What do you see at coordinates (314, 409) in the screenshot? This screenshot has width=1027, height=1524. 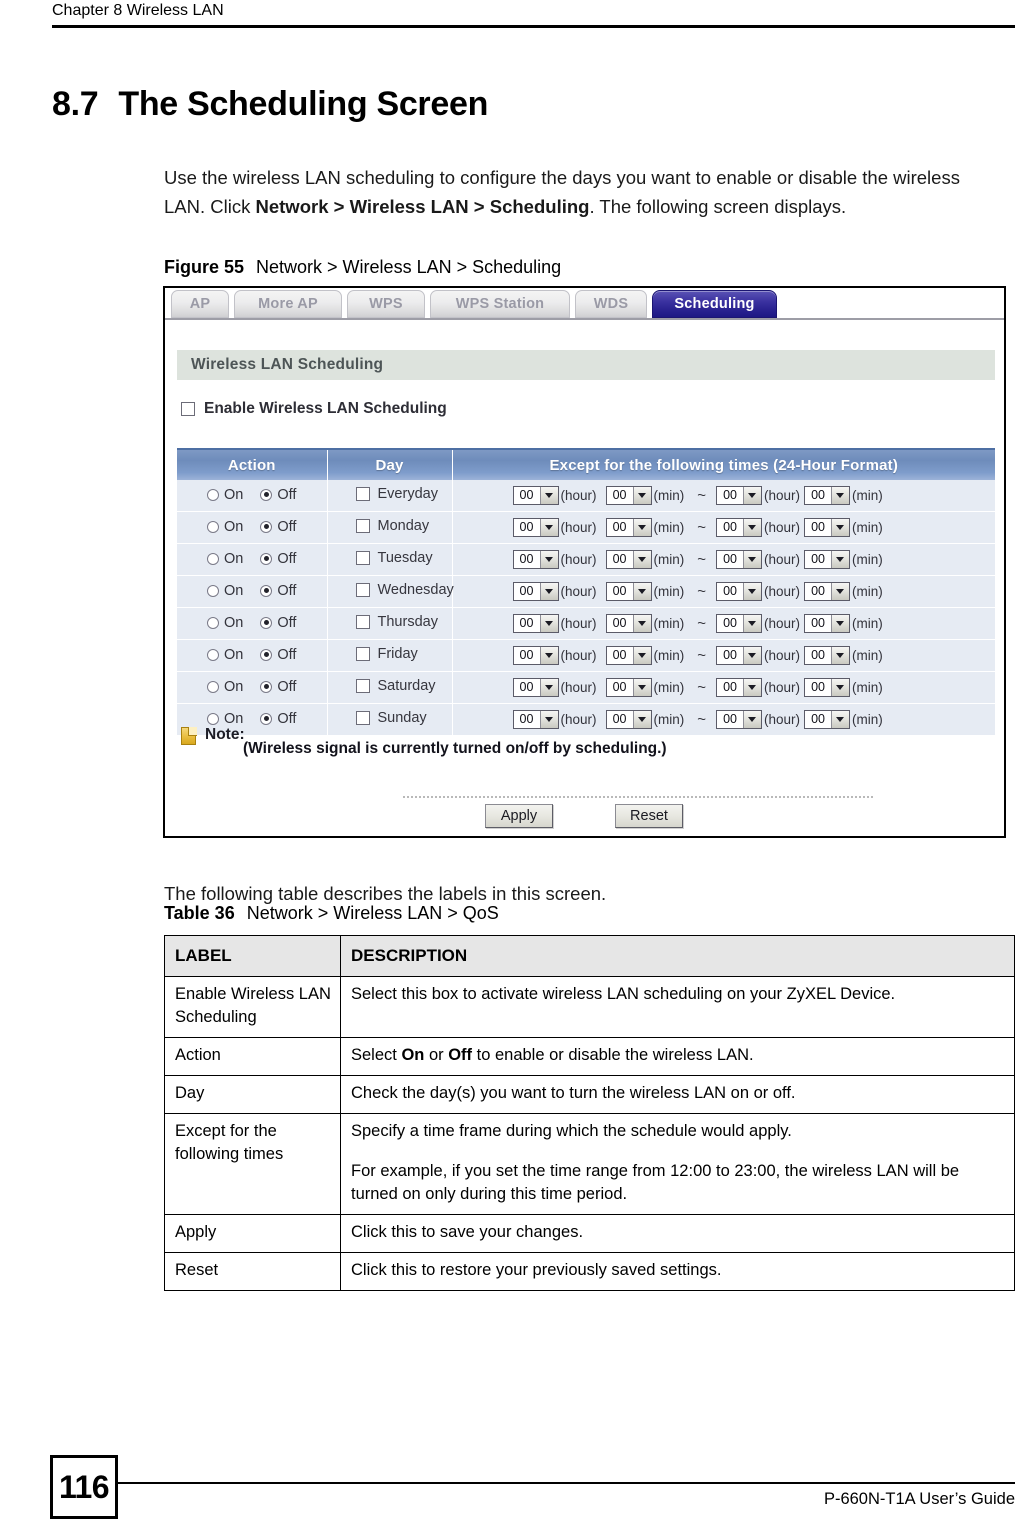 I see `enable-scheduling-row: Enable Wireless LAN Scheduling` at bounding box center [314, 409].